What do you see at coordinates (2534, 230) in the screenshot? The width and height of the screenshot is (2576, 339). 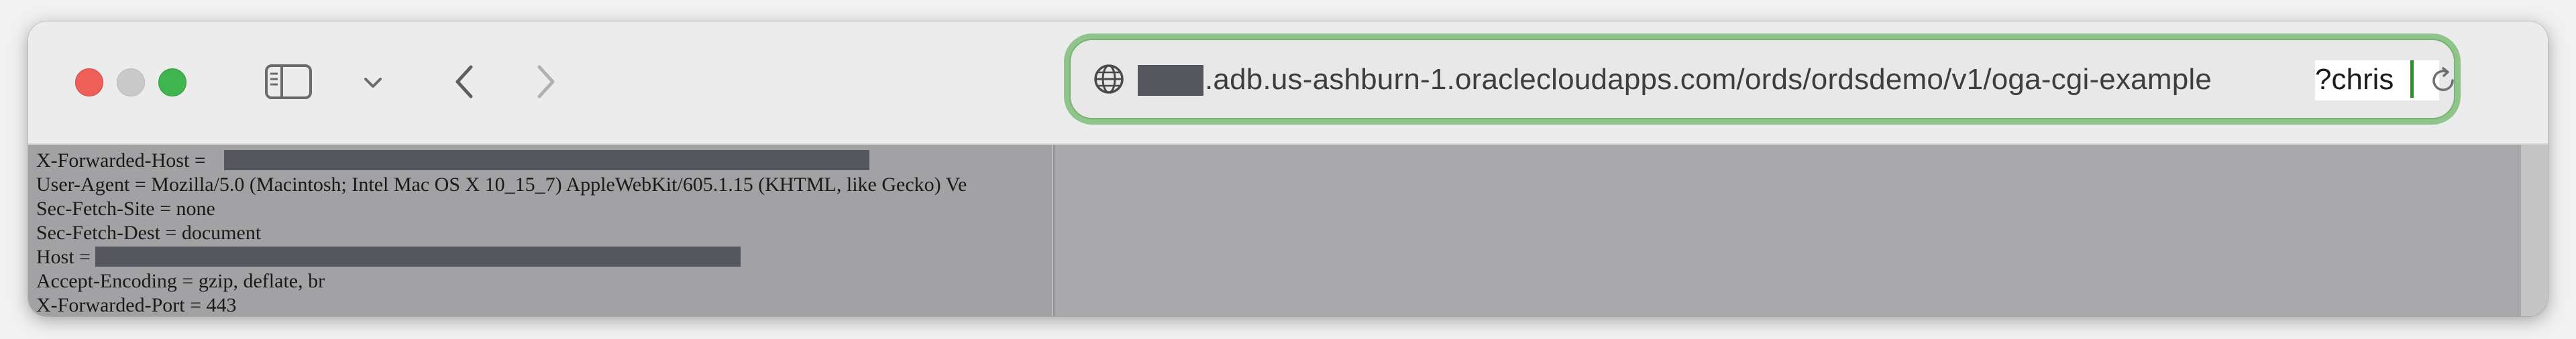 I see `scrollbar-gutter` at bounding box center [2534, 230].